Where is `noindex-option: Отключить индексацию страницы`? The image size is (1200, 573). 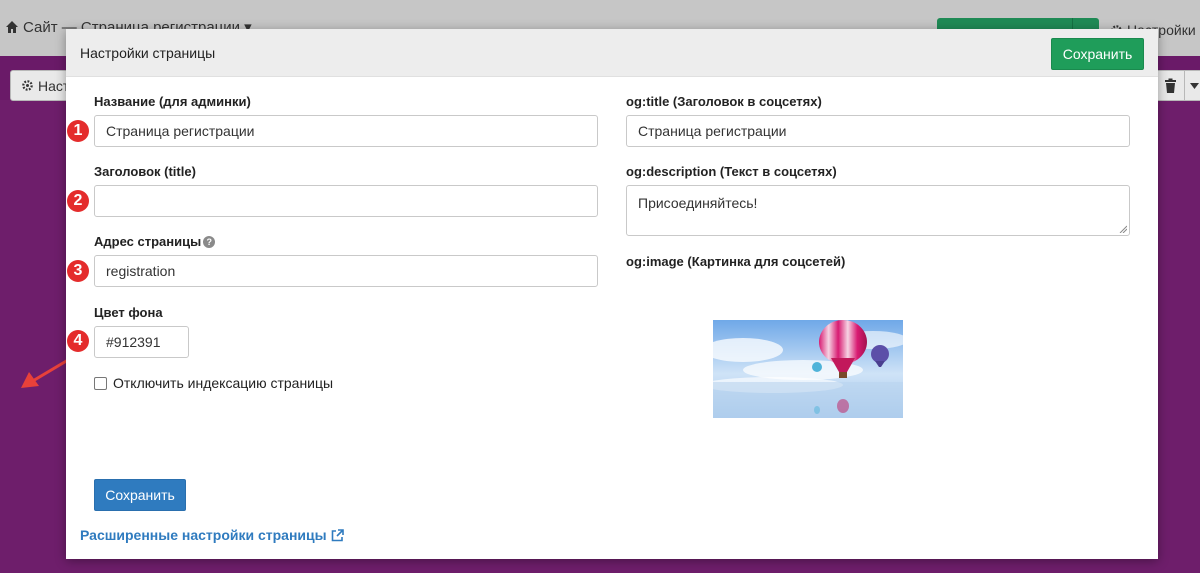 noindex-option: Отключить индексацию страницы is located at coordinates (213, 383).